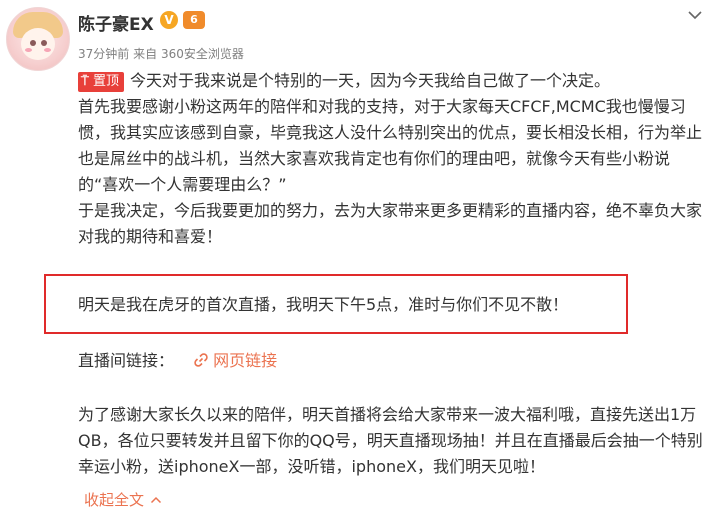 Image resolution: width=721 pixels, height=518 pixels. I want to click on chevron-down-icon, so click(695, 15).